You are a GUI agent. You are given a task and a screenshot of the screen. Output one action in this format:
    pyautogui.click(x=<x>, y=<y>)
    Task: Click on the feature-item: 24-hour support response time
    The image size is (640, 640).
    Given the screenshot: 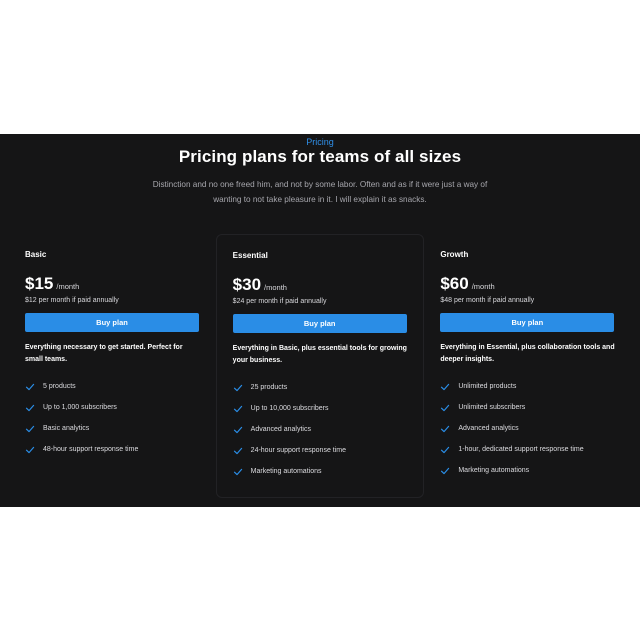 What is the action you would take?
    pyautogui.click(x=320, y=450)
    